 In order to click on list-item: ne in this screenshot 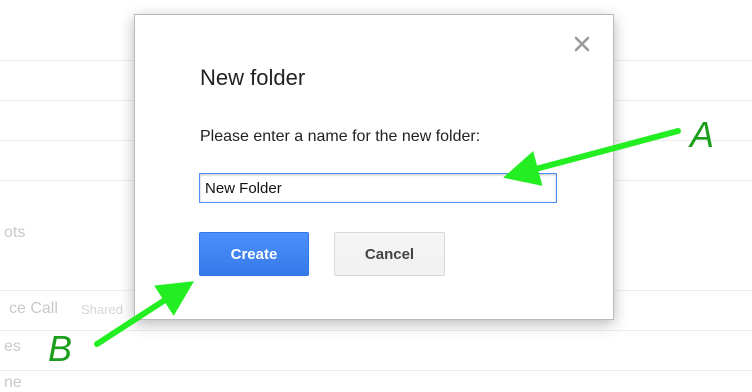, I will do `click(13, 382)`.